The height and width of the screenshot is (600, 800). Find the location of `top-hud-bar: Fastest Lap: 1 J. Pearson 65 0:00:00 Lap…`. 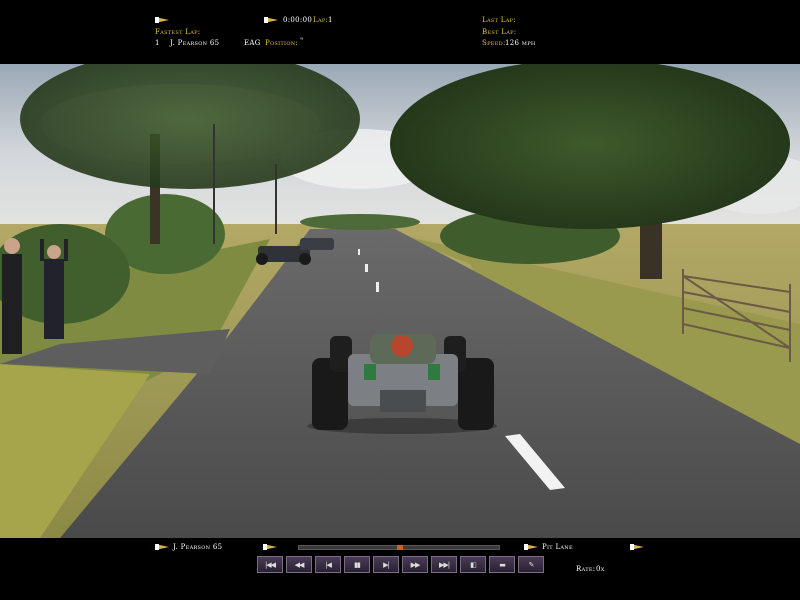

top-hud-bar: Fastest Lap: 1 J. Pearson 65 0:00:00 Lap… is located at coordinates (400, 32).